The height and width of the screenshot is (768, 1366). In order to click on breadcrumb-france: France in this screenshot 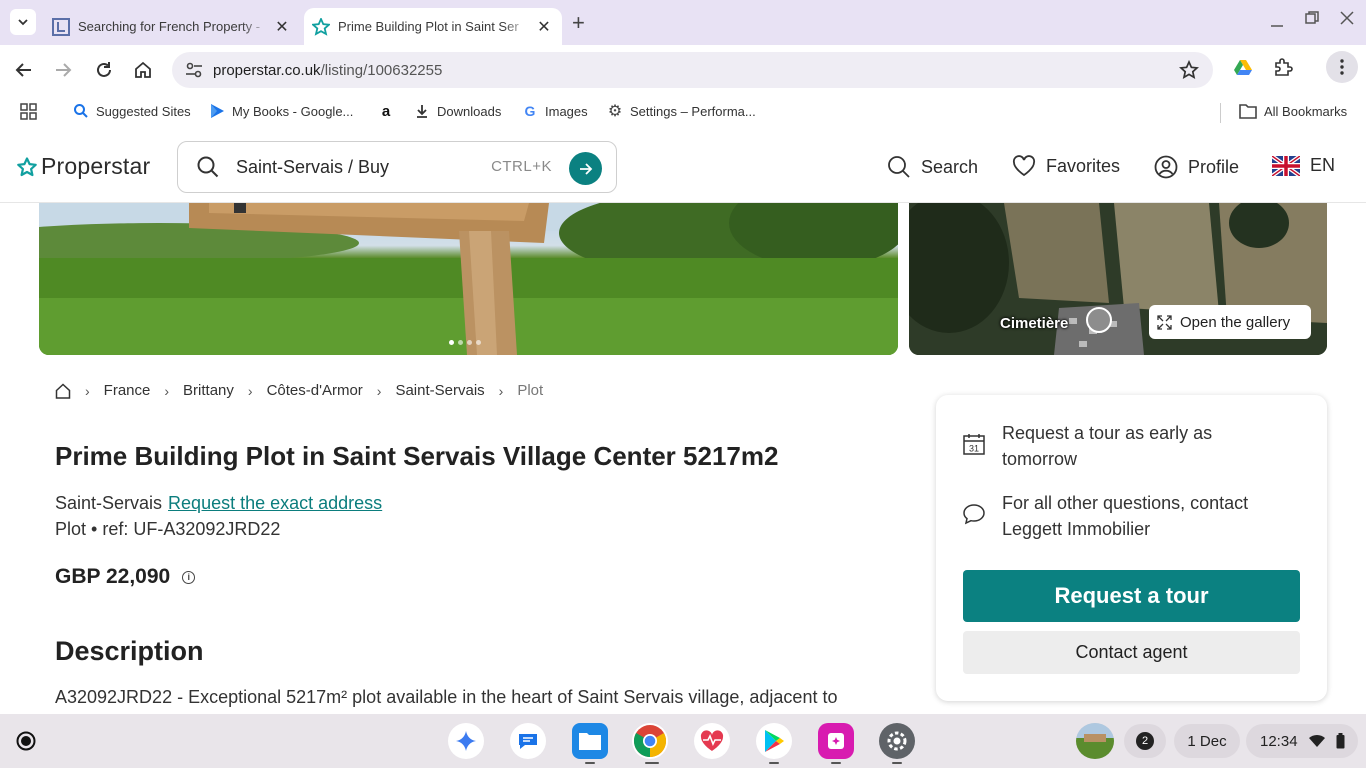, I will do `click(127, 390)`.